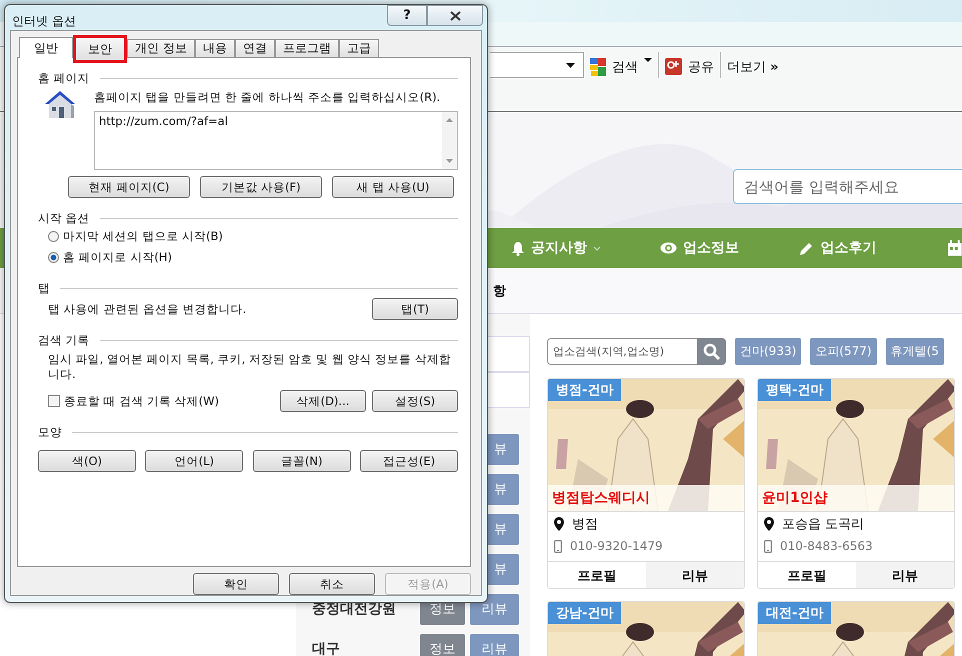 This screenshot has height=656, width=962. I want to click on tab: 일반, so click(46, 47).